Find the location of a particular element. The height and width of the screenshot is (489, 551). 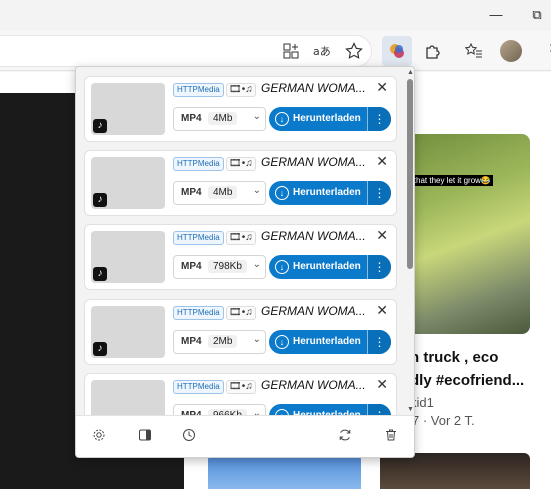

scroll-thumb is located at coordinates (410, 174).